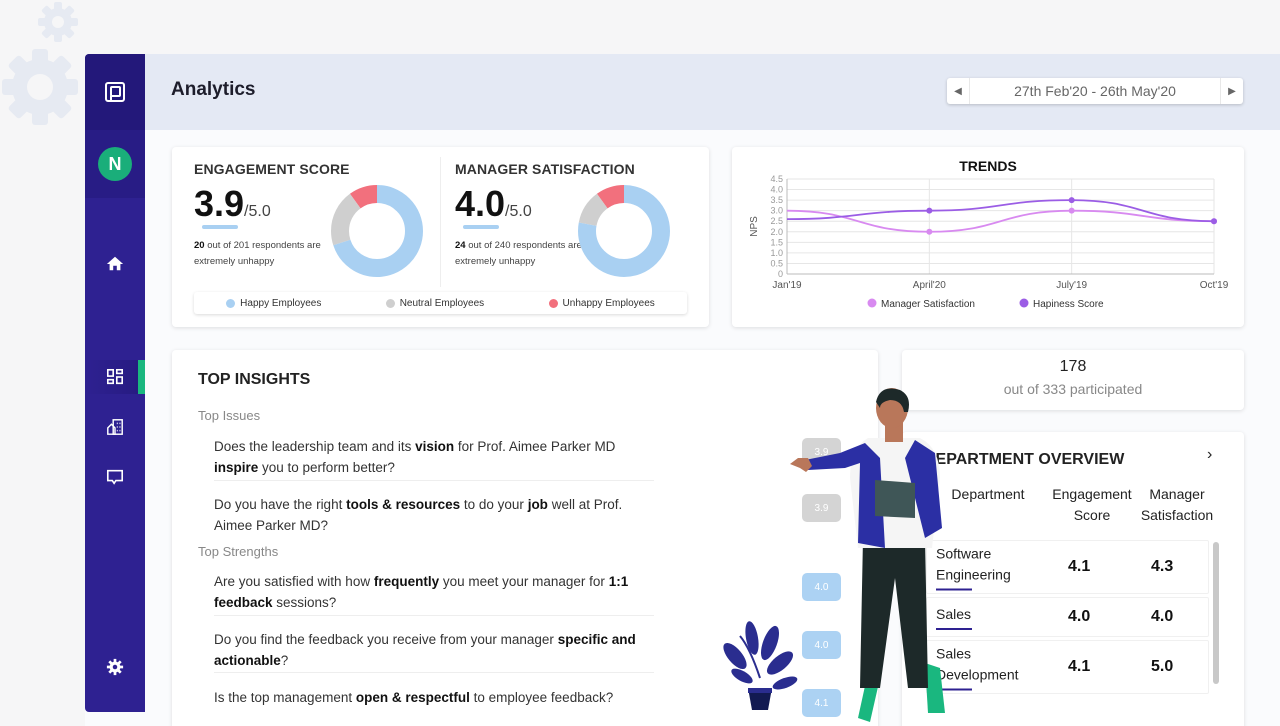  Describe the element at coordinates (238, 551) in the screenshot. I see `top-strengths-label: Top Strengths` at that location.